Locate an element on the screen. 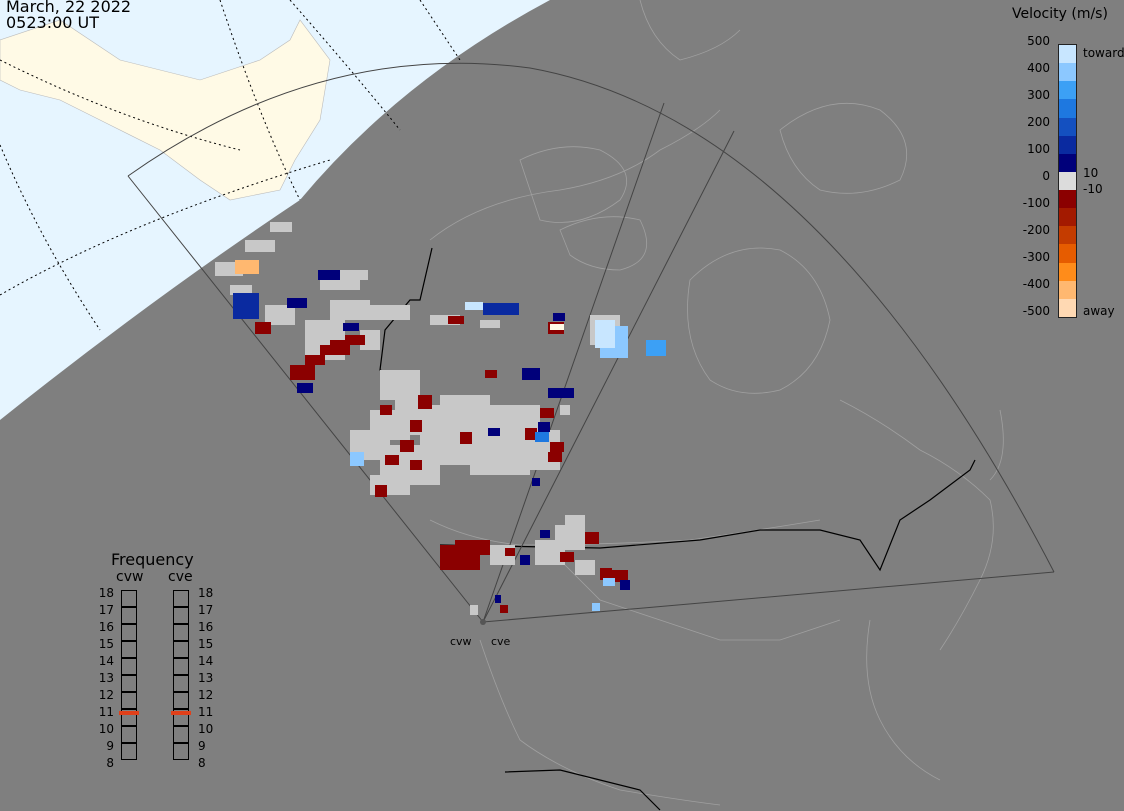  colorbar-tick-label: -100 is located at coordinates (1036, 203).